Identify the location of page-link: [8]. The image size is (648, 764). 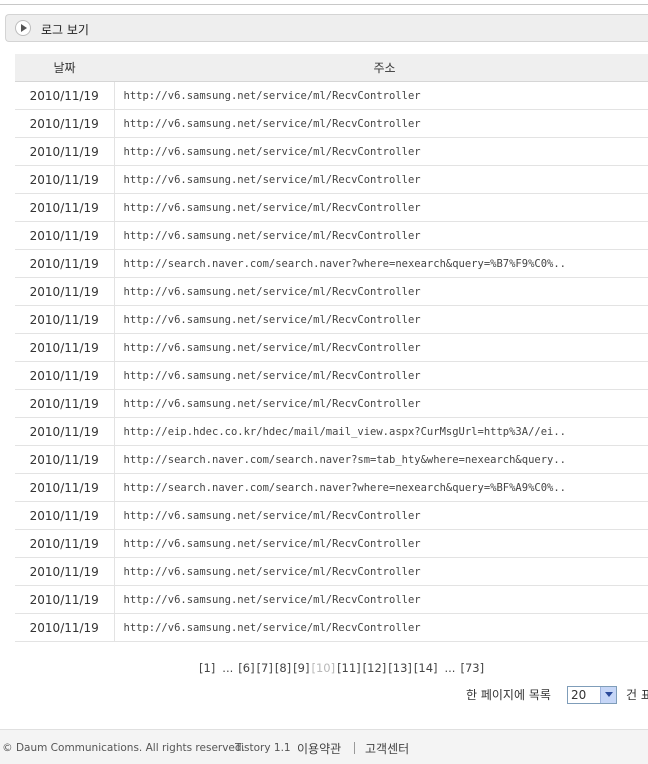
(283, 668).